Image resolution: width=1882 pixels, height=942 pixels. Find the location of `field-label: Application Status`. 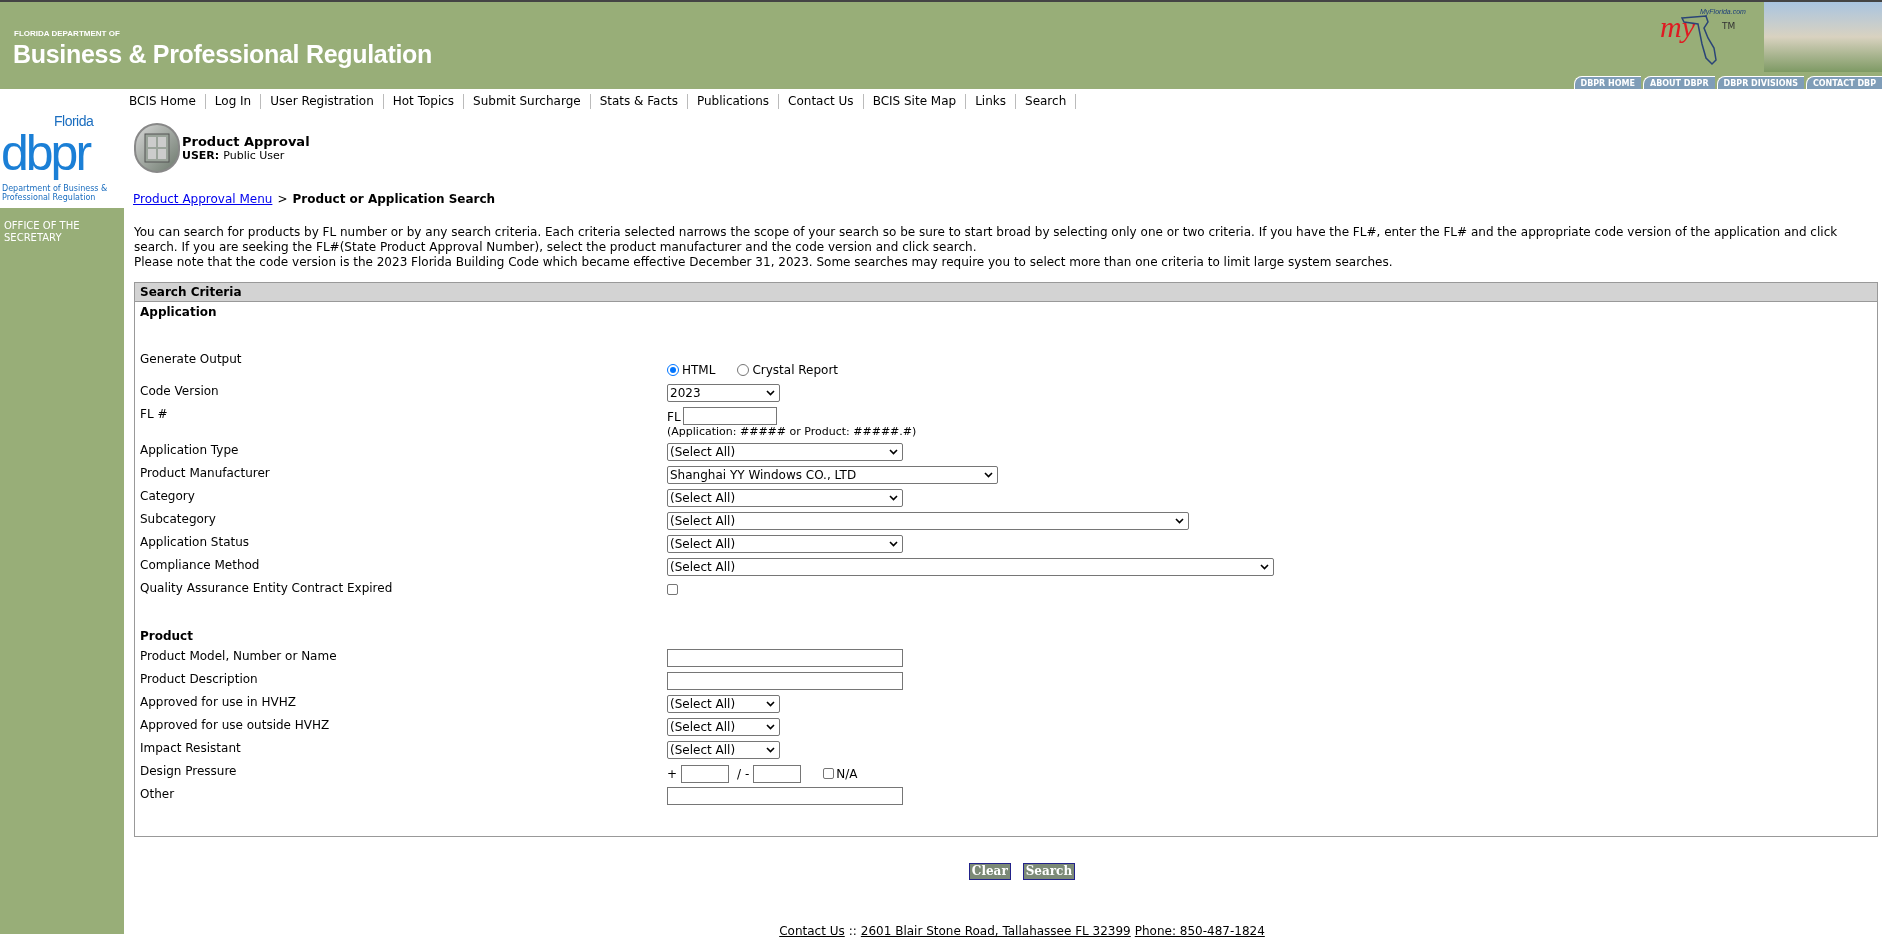

field-label: Application Status is located at coordinates (195, 542).